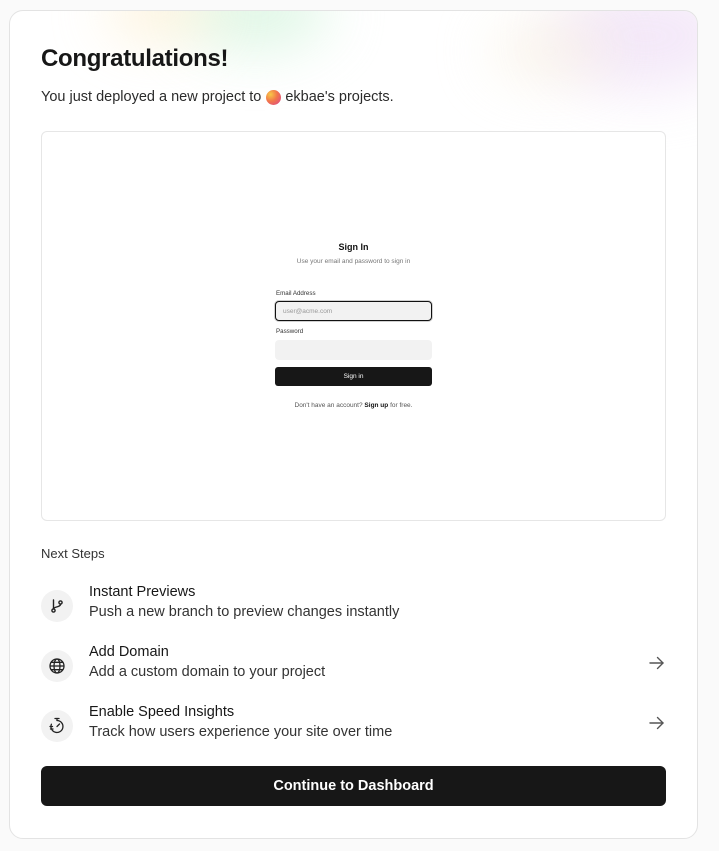  Describe the element at coordinates (353, 247) in the screenshot. I see `preview-signin-title: Sign In` at that location.